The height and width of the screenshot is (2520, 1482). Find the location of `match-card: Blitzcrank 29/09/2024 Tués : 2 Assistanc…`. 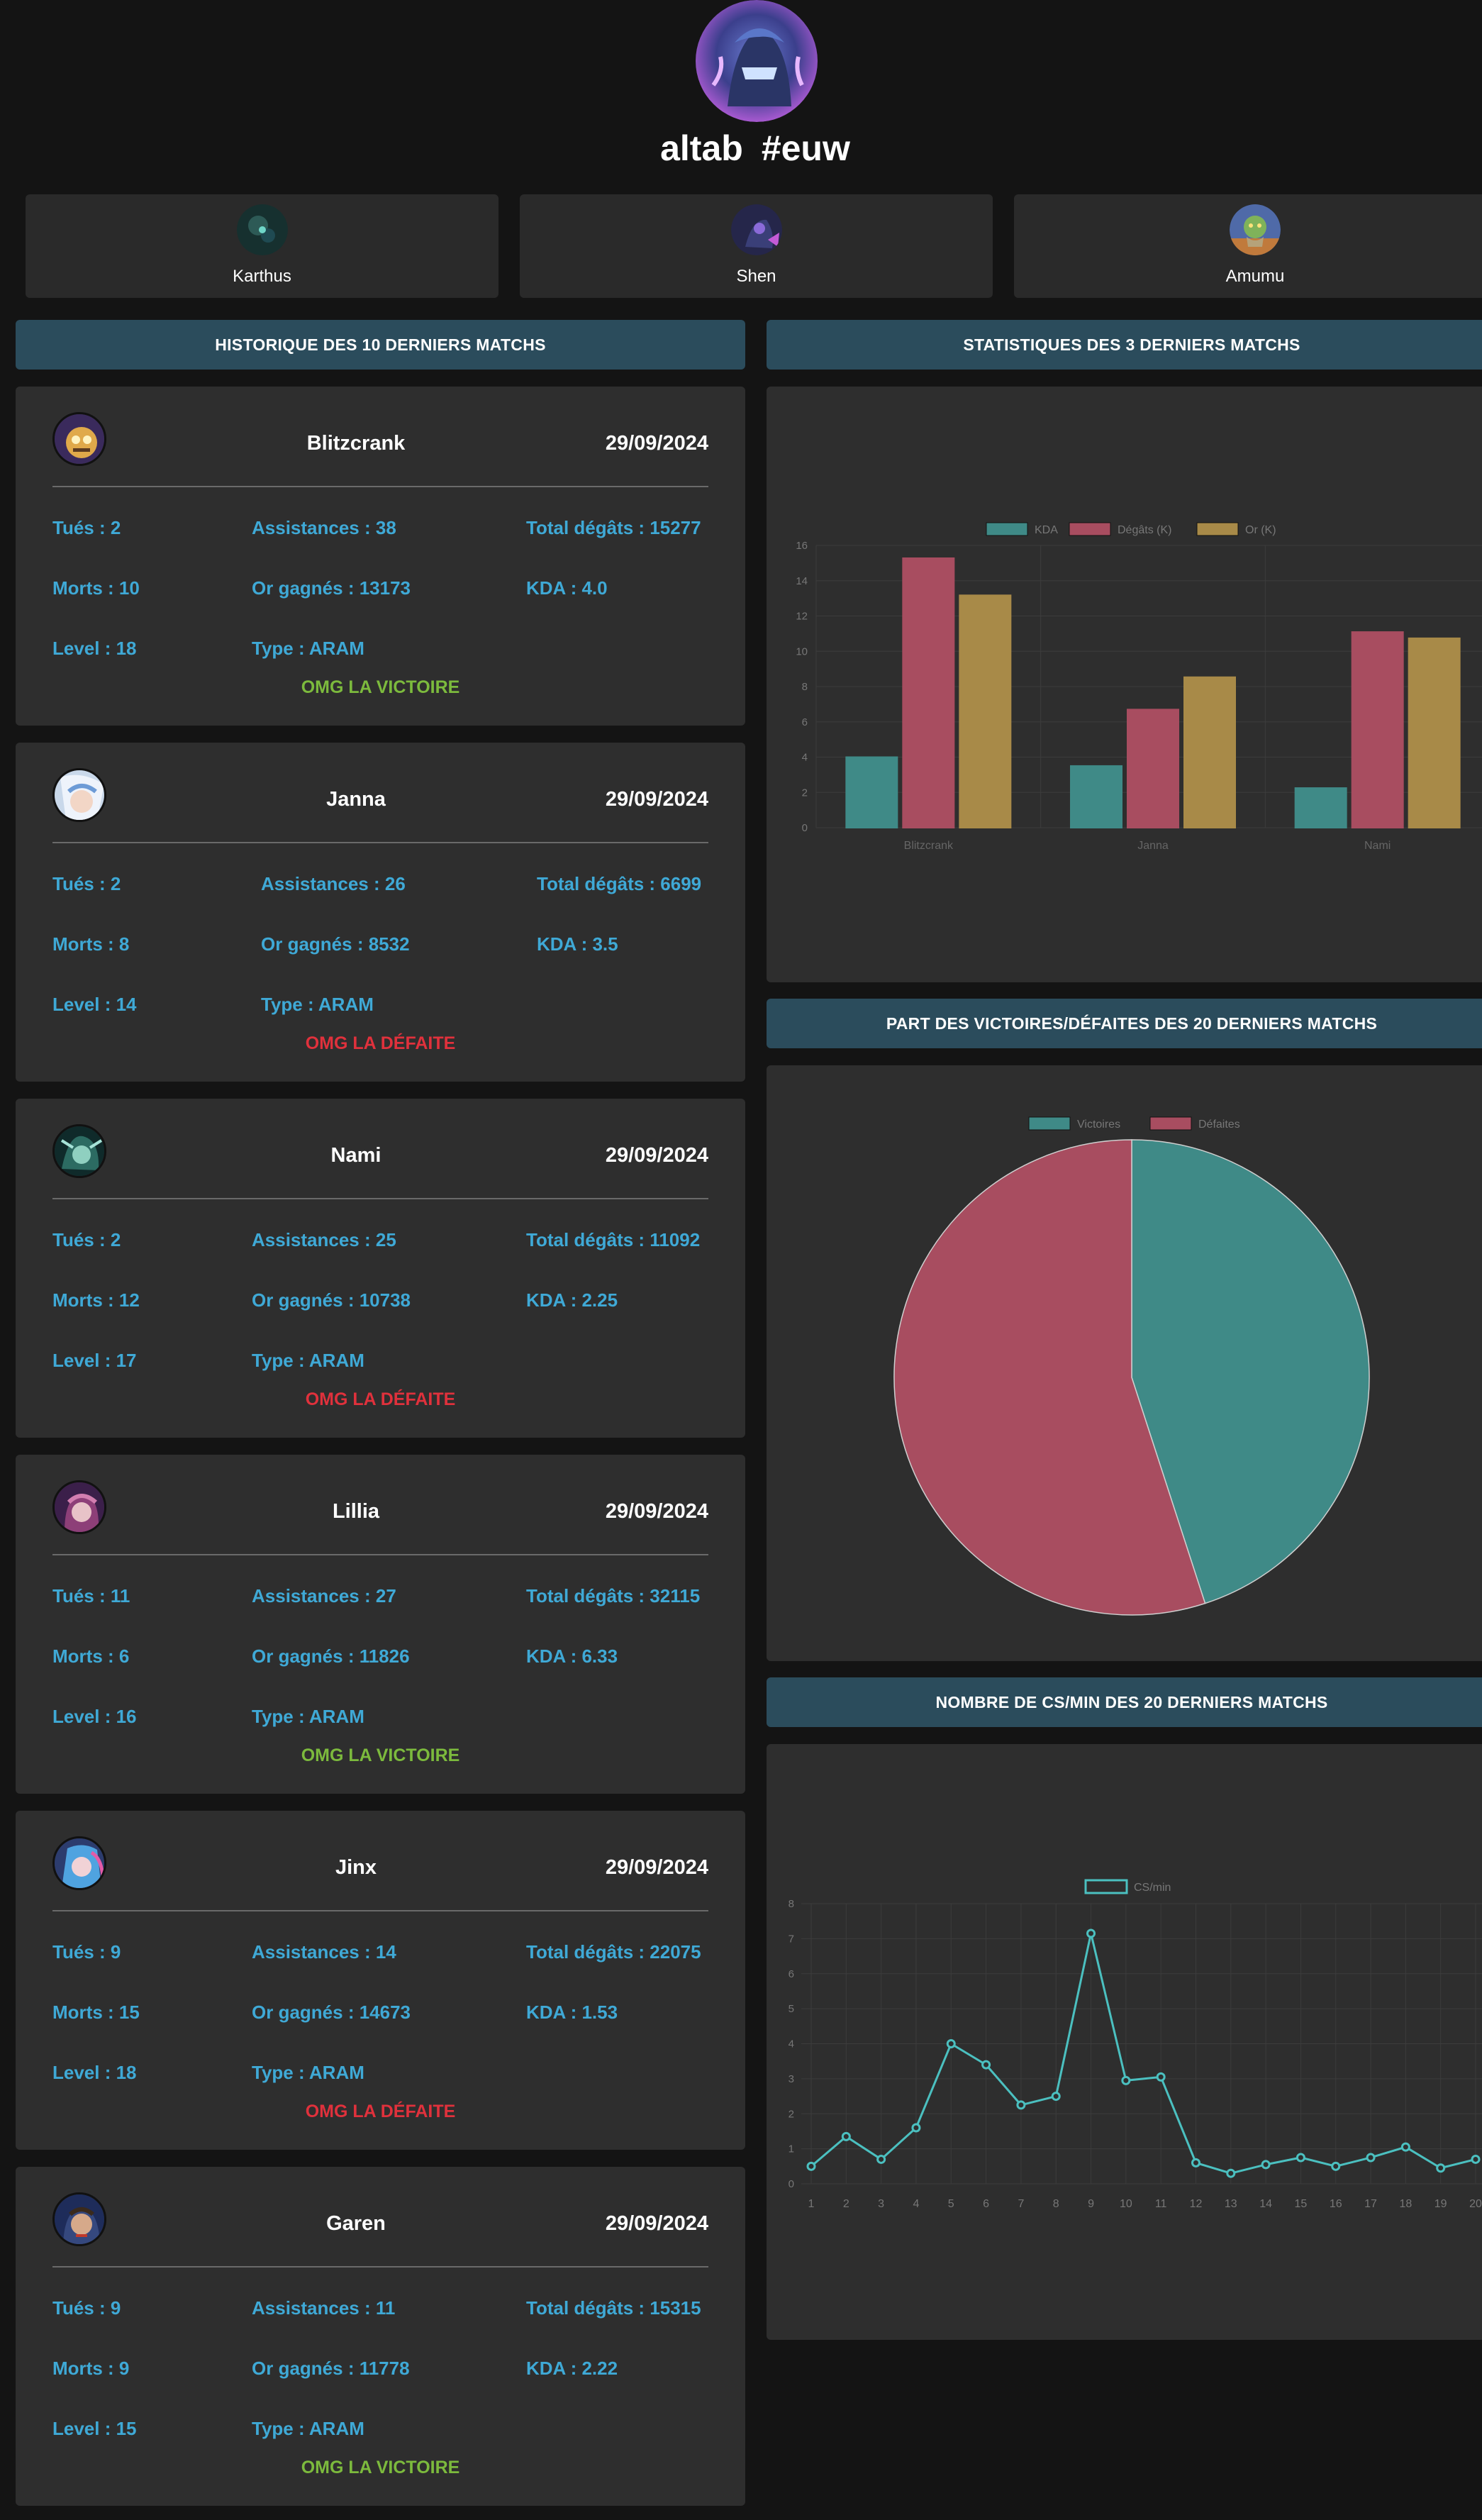

match-card: Blitzcrank 29/09/2024 Tués : 2 Assistanc… is located at coordinates (380, 557).